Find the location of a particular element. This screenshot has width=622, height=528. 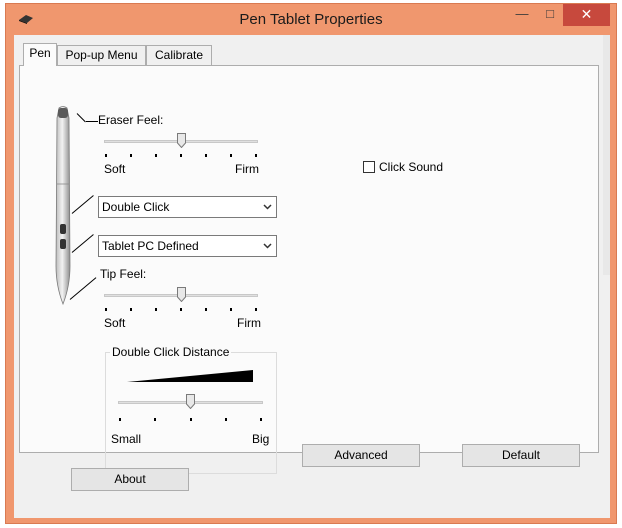

click-sound-checkbox is located at coordinates (369, 167).